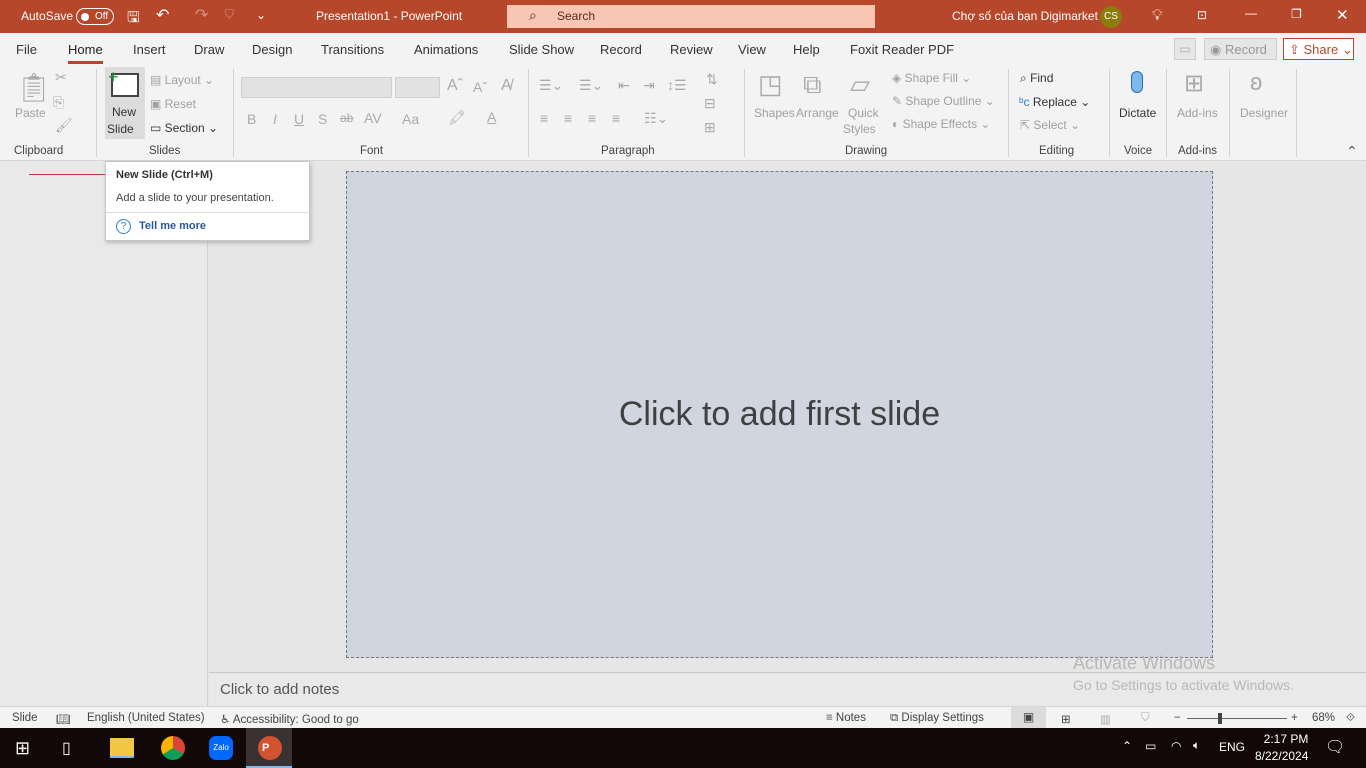 The image size is (1366, 768). I want to click on align-left-icon: ≡, so click(544, 118).